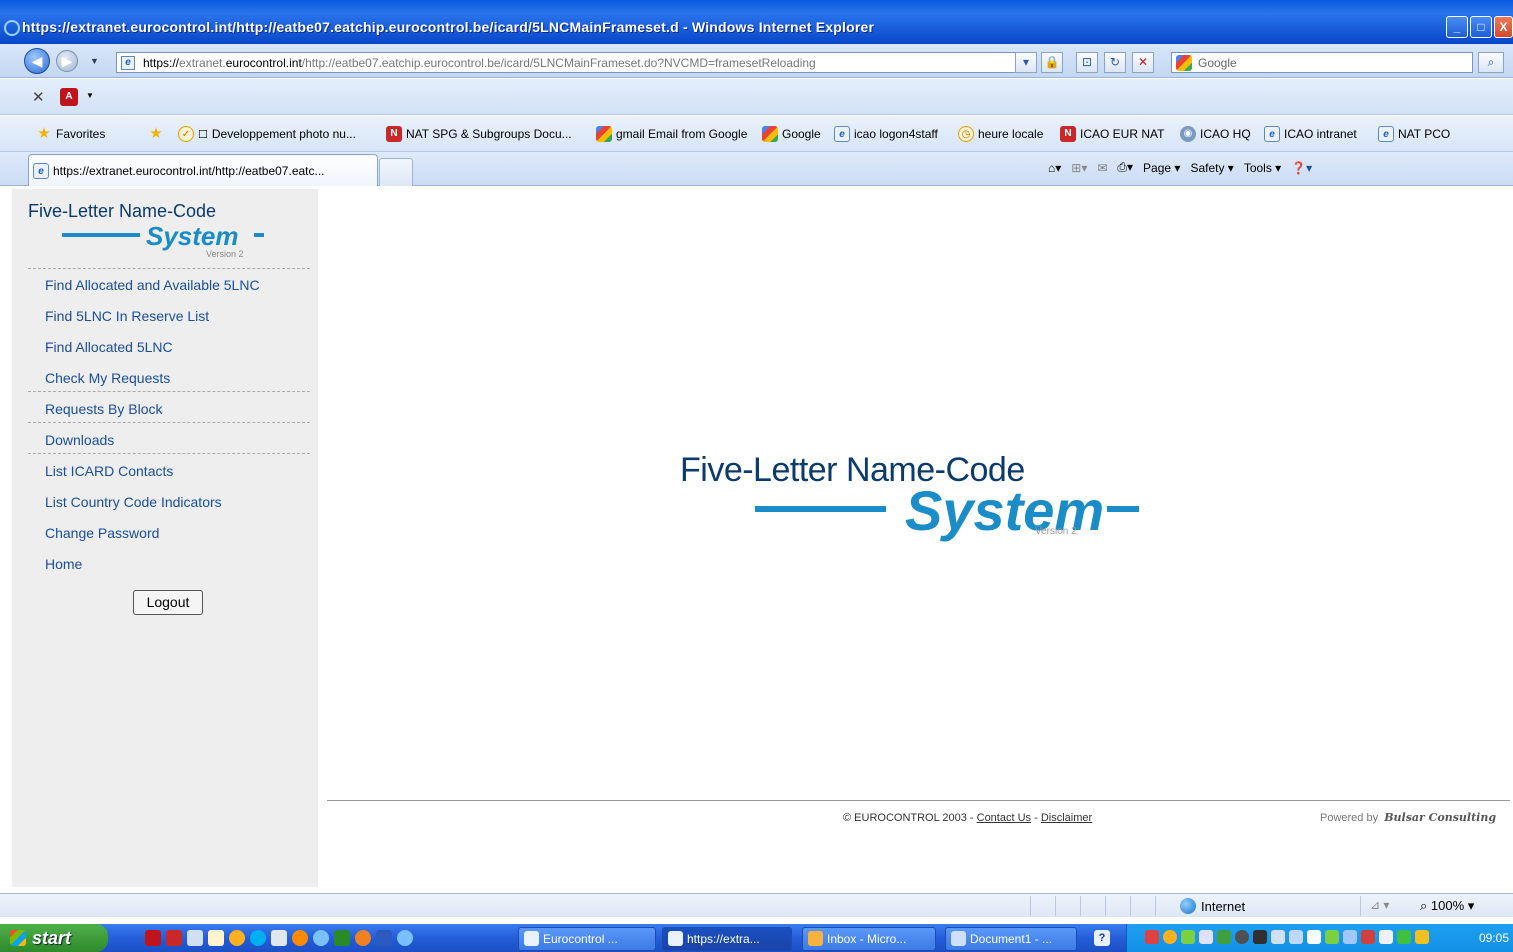 The image size is (1513, 952). What do you see at coordinates (127, 316) in the screenshot?
I see `menu-find-reserve-list: Find 5LNC In Reserve List` at bounding box center [127, 316].